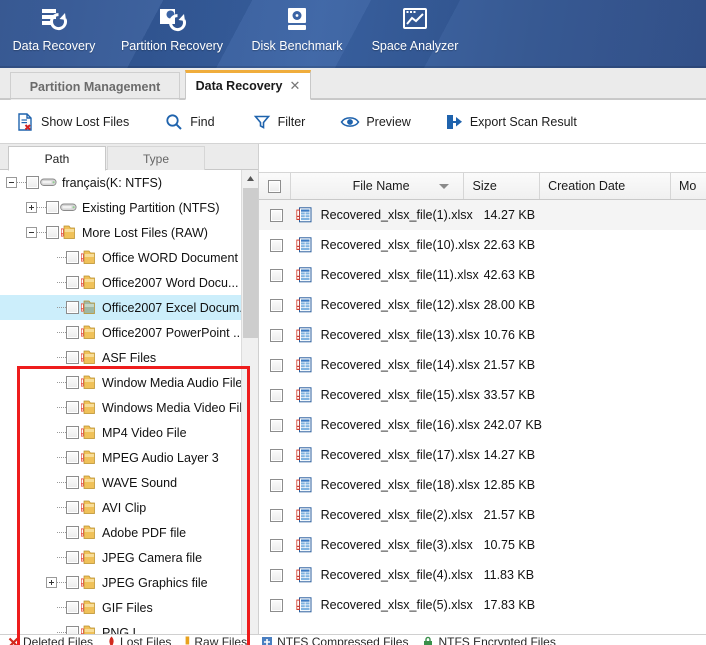  I want to click on tab-type: Type, so click(156, 158).